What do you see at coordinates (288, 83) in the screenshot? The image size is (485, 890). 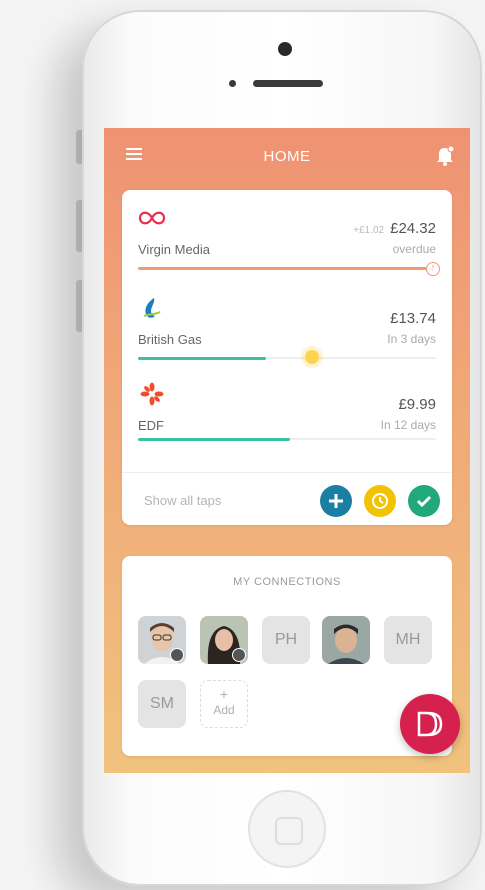 I see `earpiece-speaker` at bounding box center [288, 83].